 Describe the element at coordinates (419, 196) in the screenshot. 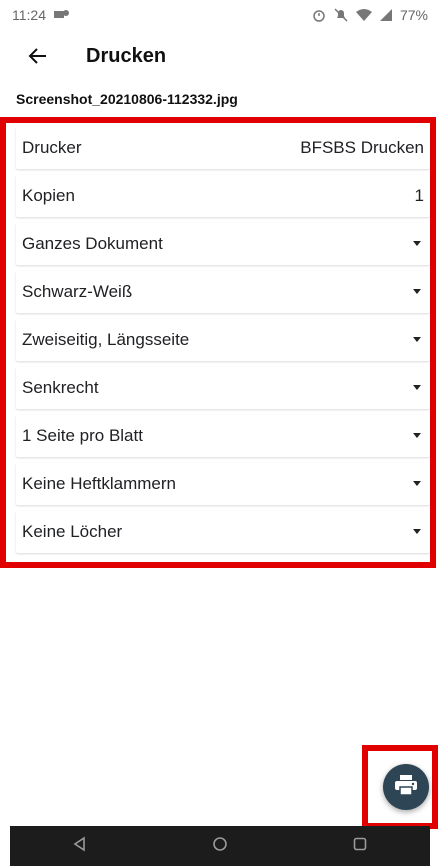

I see `copies-value: 1` at that location.